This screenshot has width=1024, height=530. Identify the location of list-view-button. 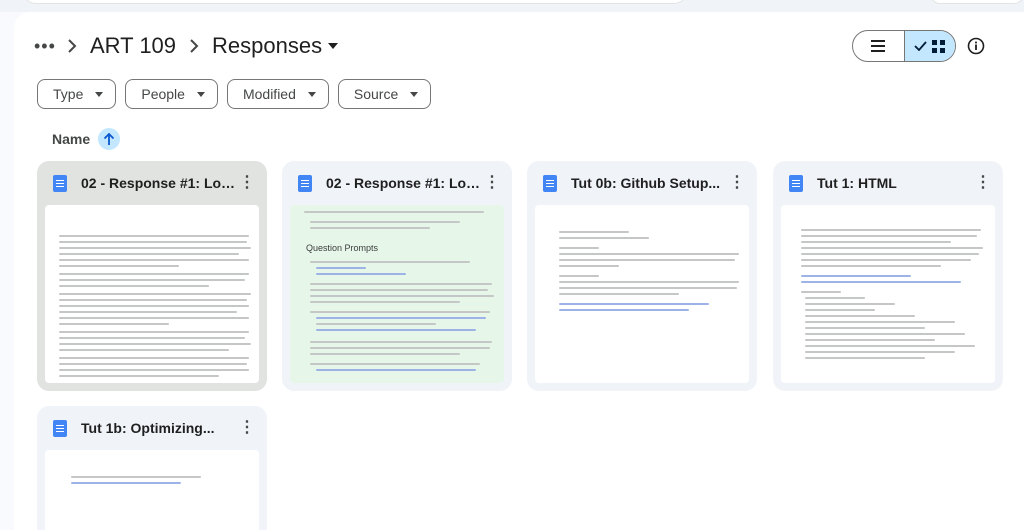
(878, 46).